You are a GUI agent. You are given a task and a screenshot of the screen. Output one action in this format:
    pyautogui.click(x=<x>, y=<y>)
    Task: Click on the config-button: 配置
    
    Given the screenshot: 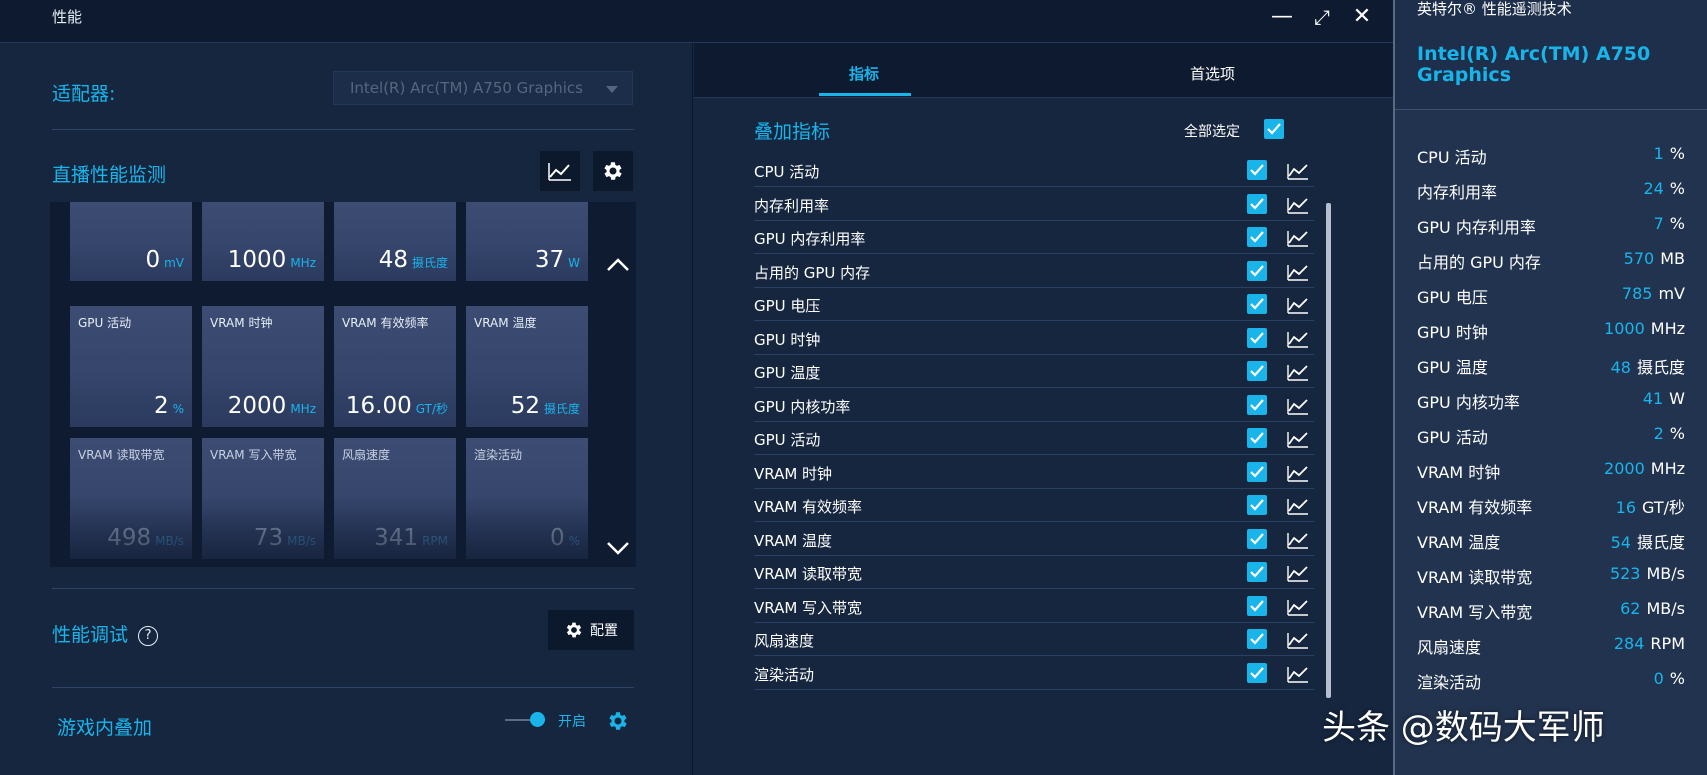 What is the action you would take?
    pyautogui.click(x=591, y=630)
    